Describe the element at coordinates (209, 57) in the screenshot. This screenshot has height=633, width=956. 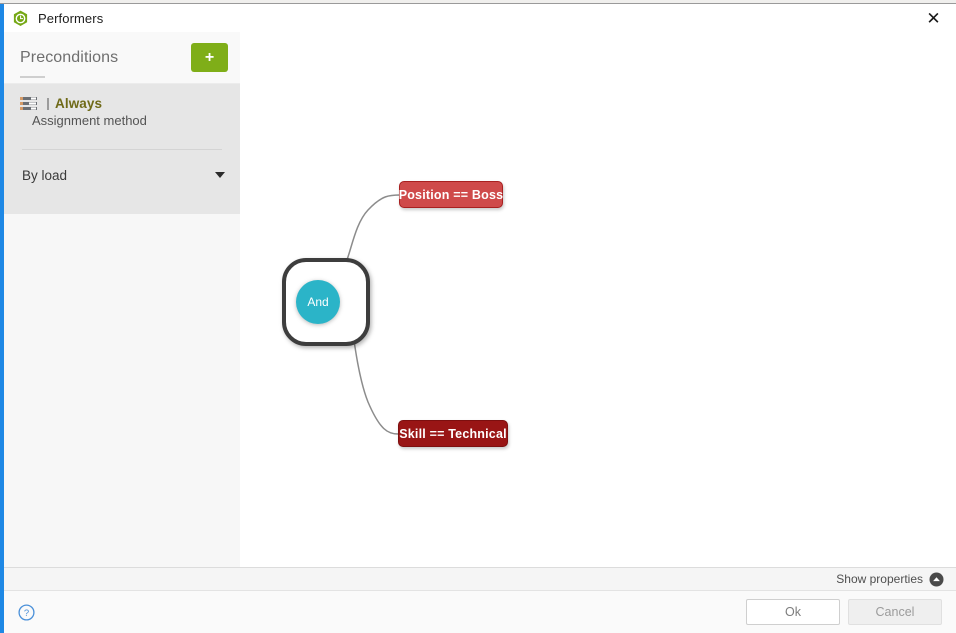
I see `add-precondition-button: +` at that location.